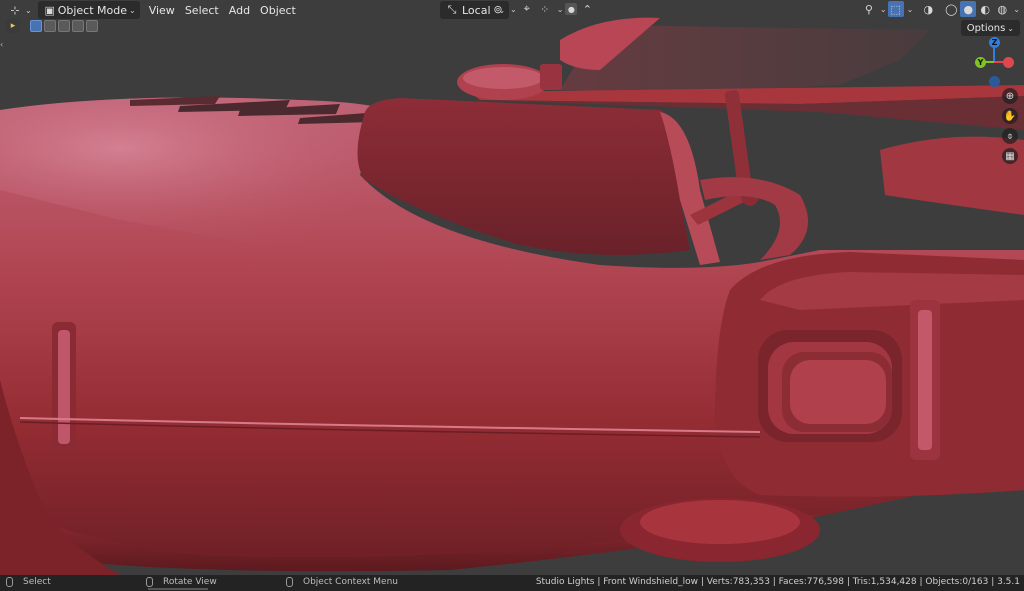  I want to click on axis-z-icon: Z, so click(994, 42).